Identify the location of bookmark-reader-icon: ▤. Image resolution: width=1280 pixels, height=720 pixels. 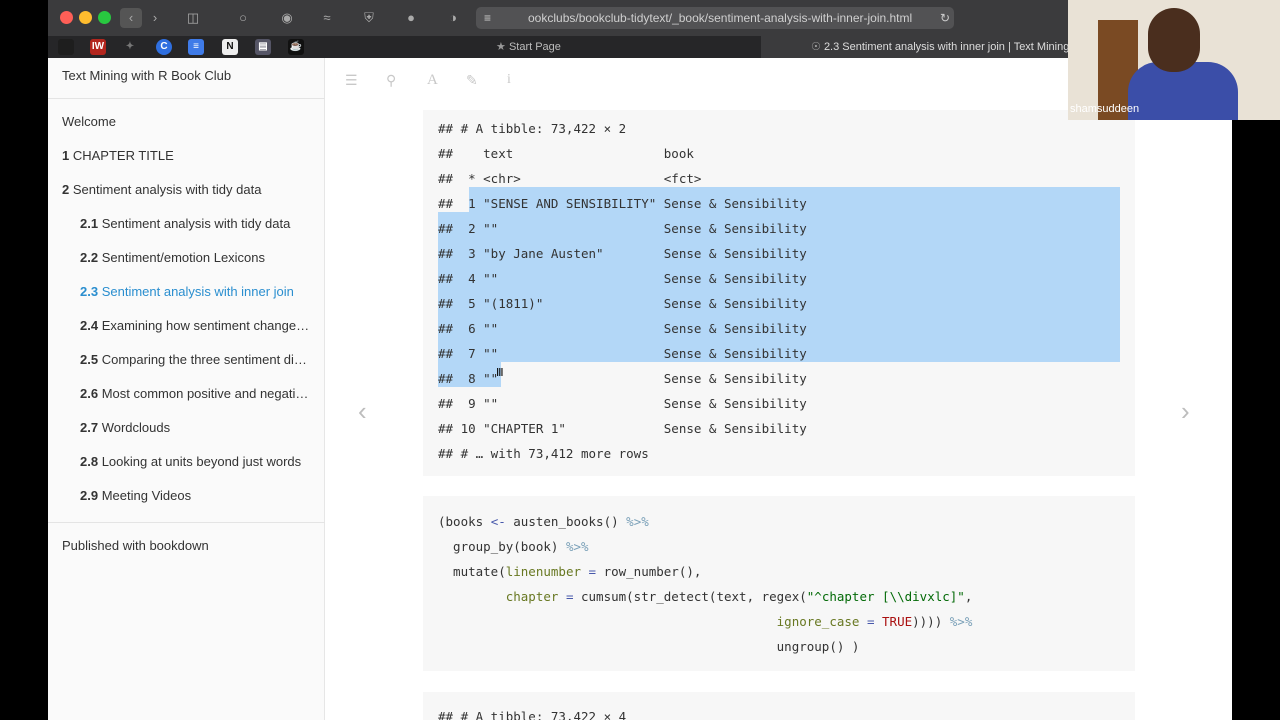
(263, 47).